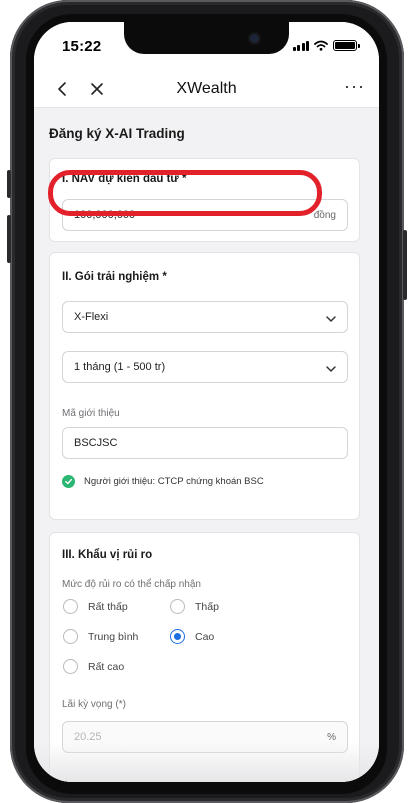 The image size is (413, 803). Describe the element at coordinates (117, 133) in the screenshot. I see `page-title: Đăng ký X-AI Trading` at that location.